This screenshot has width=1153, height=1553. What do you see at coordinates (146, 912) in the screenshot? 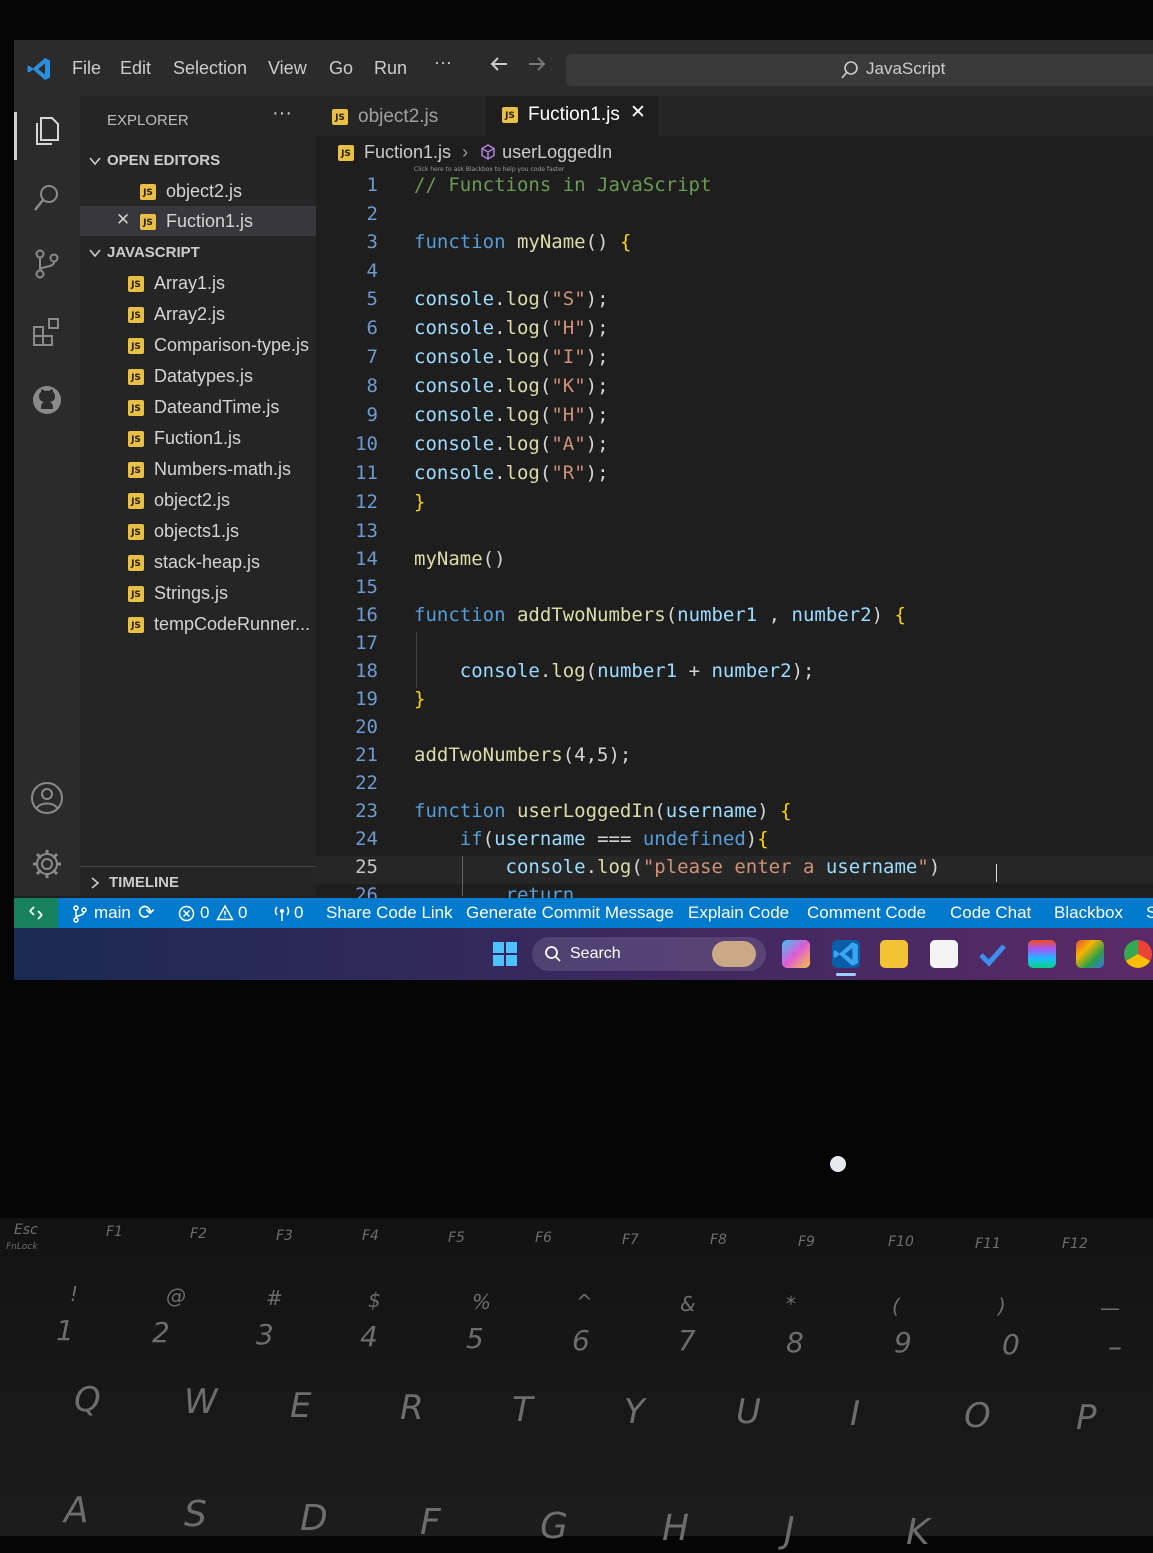
I see `sync-icon: ⟳` at bounding box center [146, 912].